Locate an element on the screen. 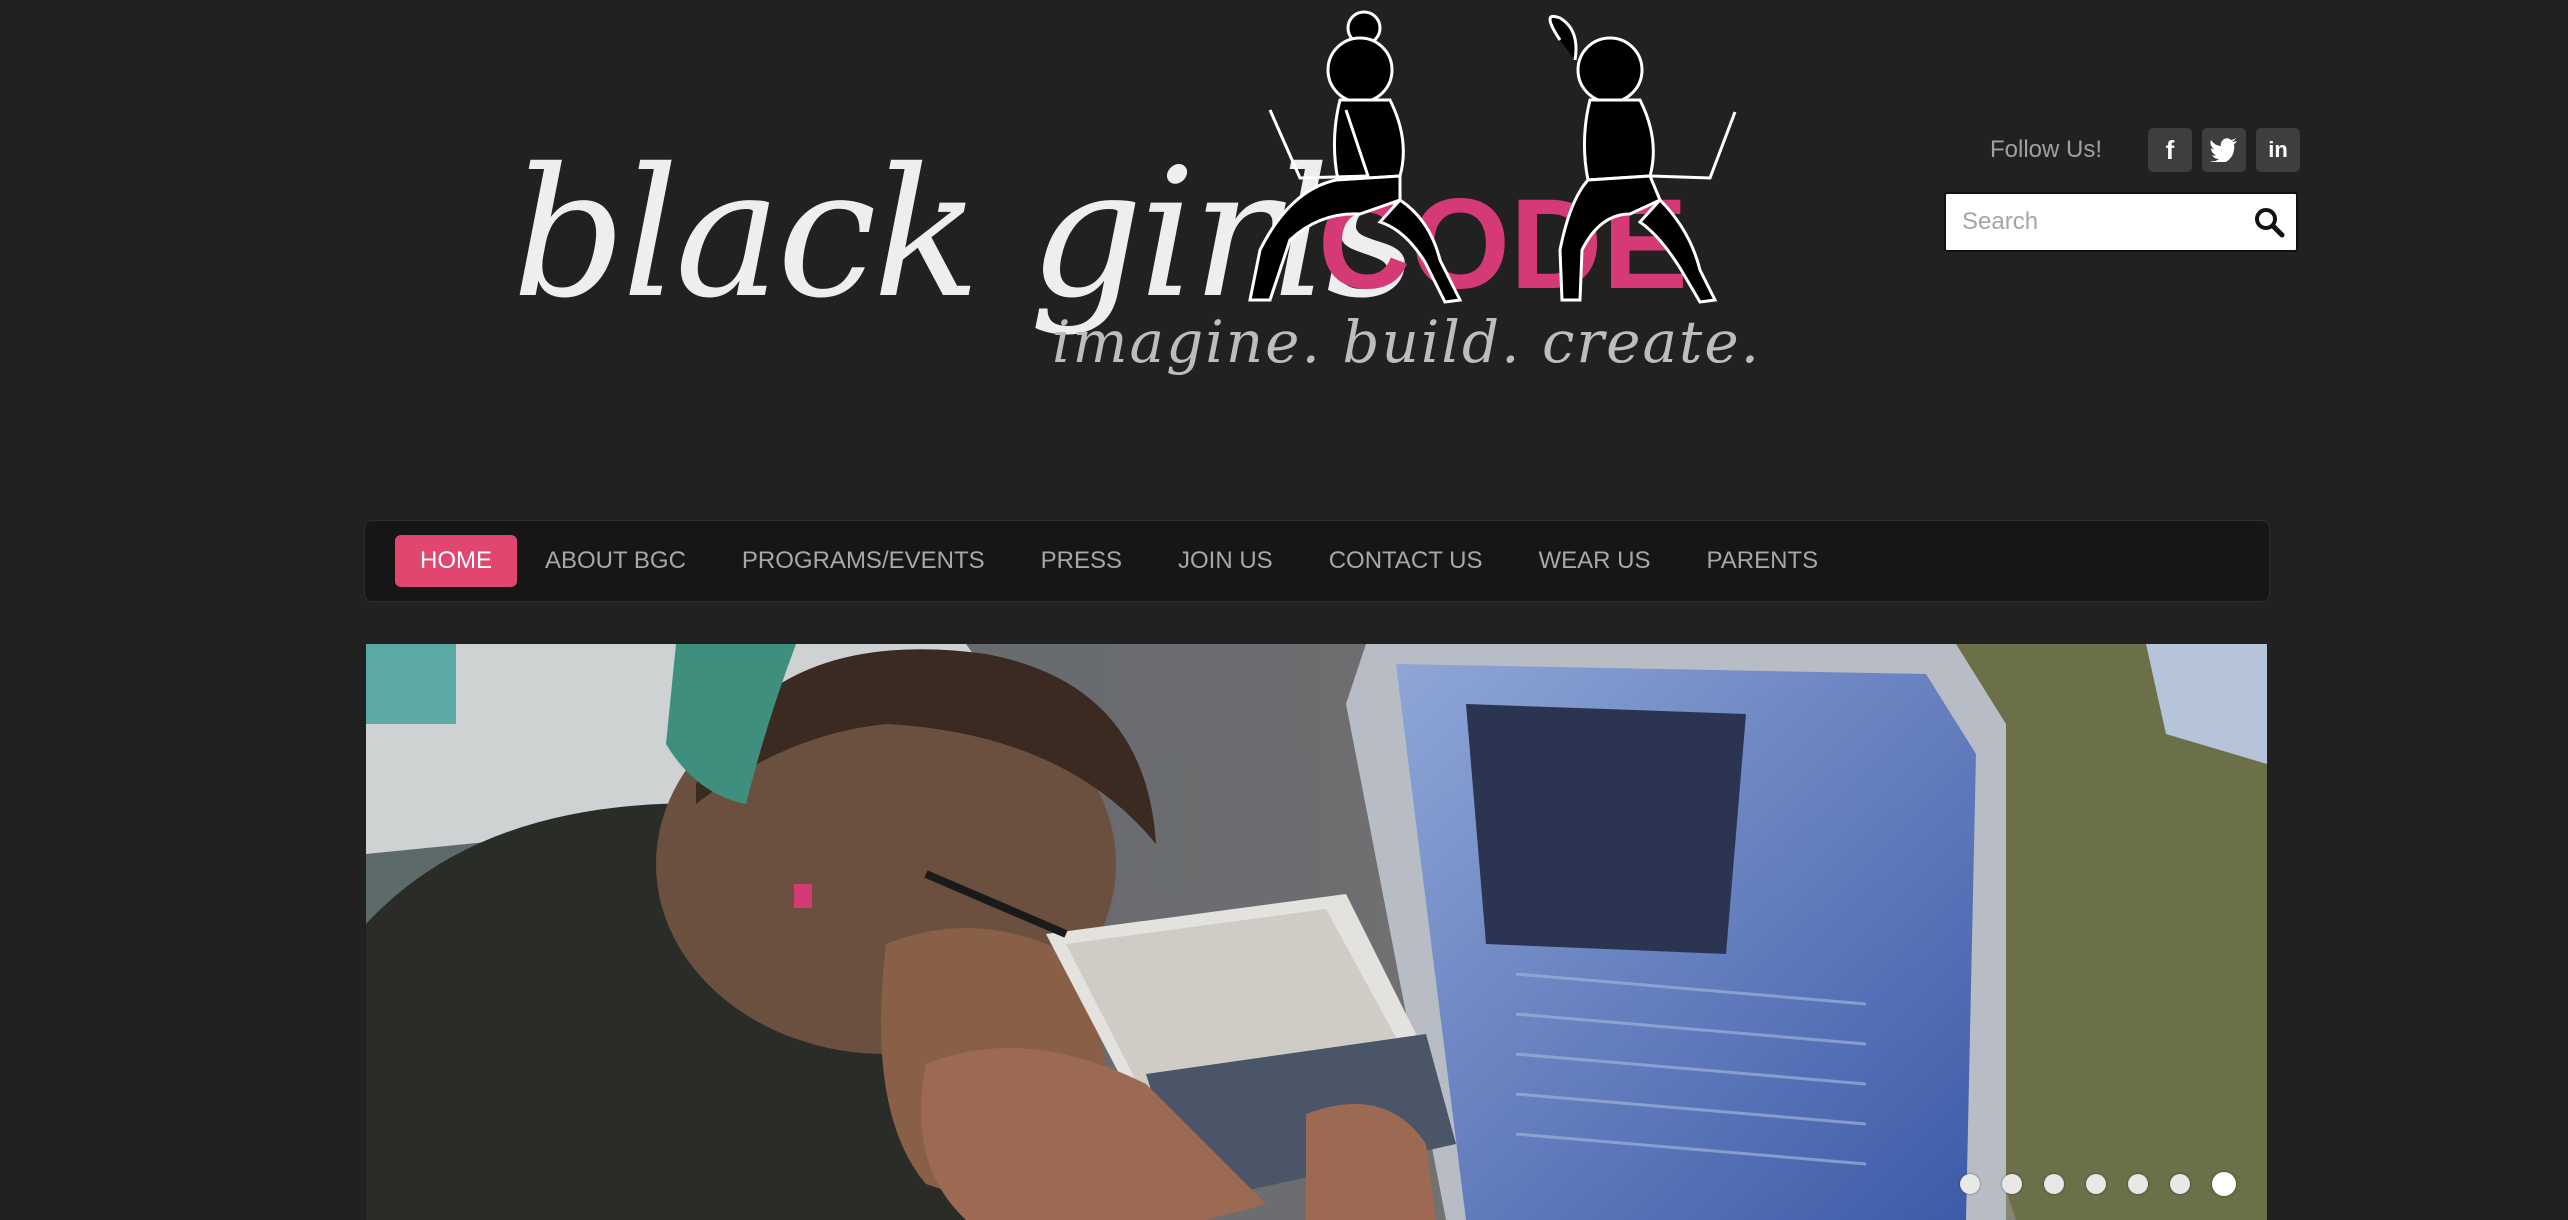  slider-dot-active is located at coordinates (2224, 1184).